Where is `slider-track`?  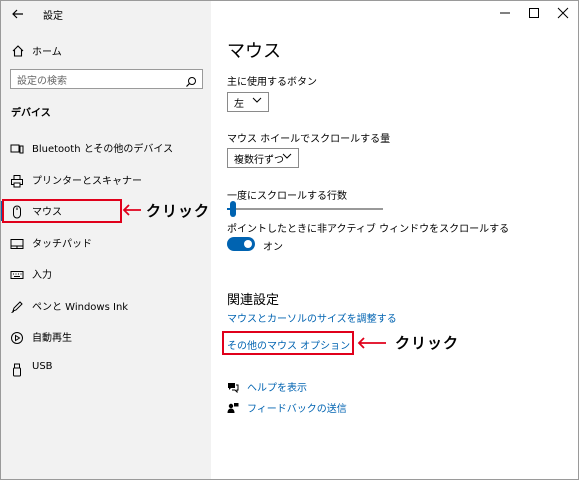
slider-track is located at coordinates (305, 209).